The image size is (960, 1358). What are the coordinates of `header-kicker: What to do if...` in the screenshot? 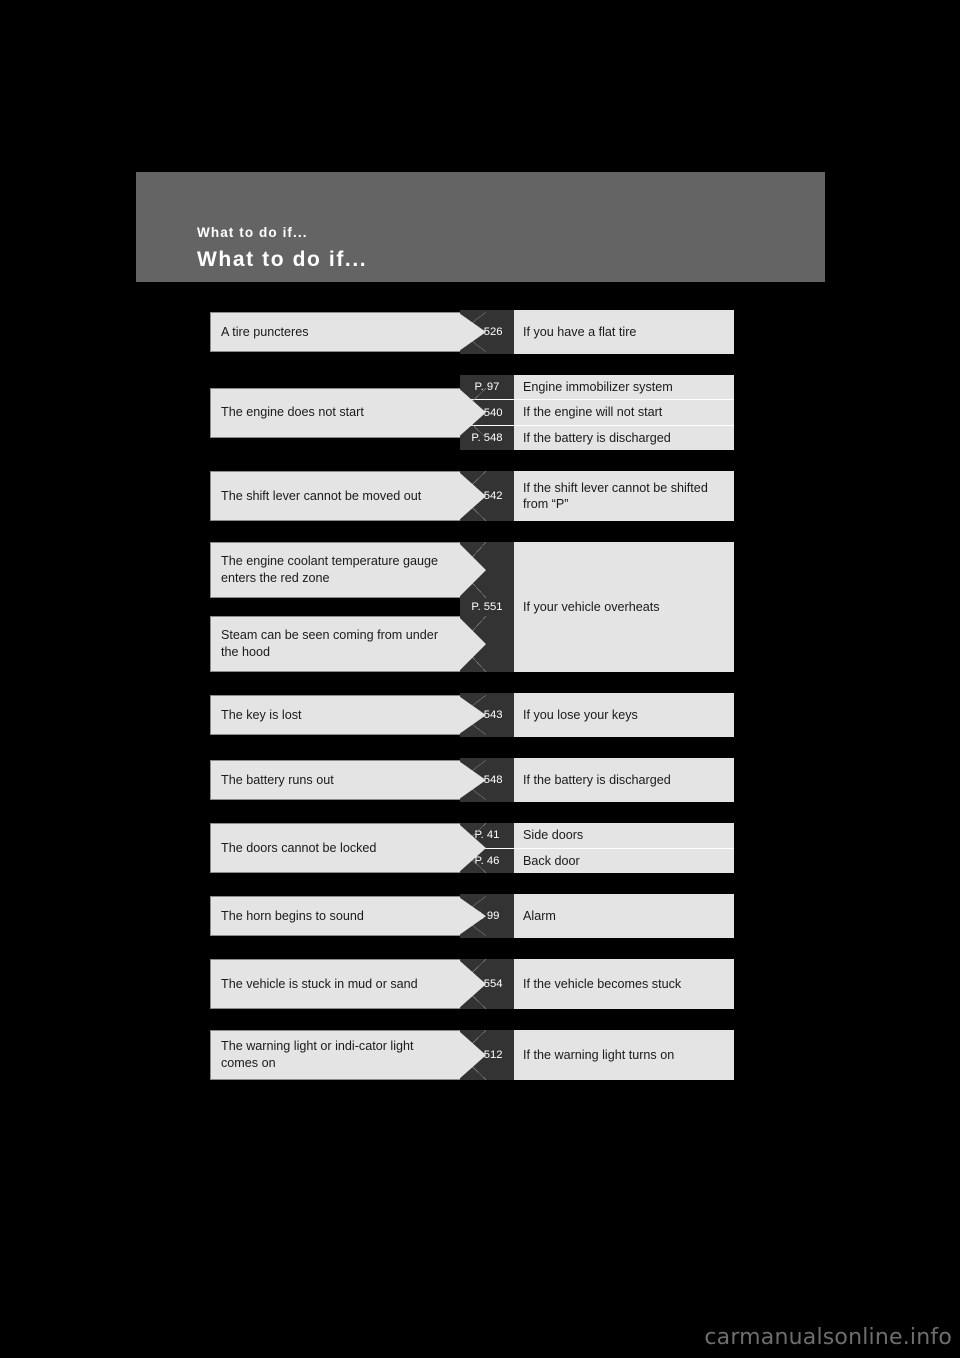 It's located at (252, 232).